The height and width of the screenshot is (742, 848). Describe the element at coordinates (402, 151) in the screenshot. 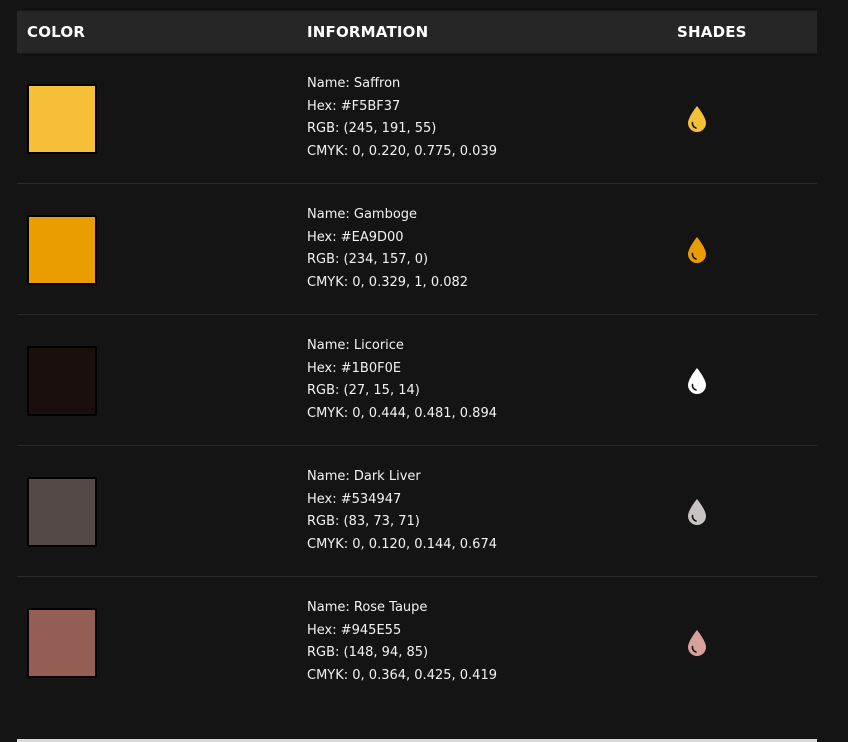

I see `color-cmyk: CMYK: 0, 0.220, 0.775, 0.039` at that location.